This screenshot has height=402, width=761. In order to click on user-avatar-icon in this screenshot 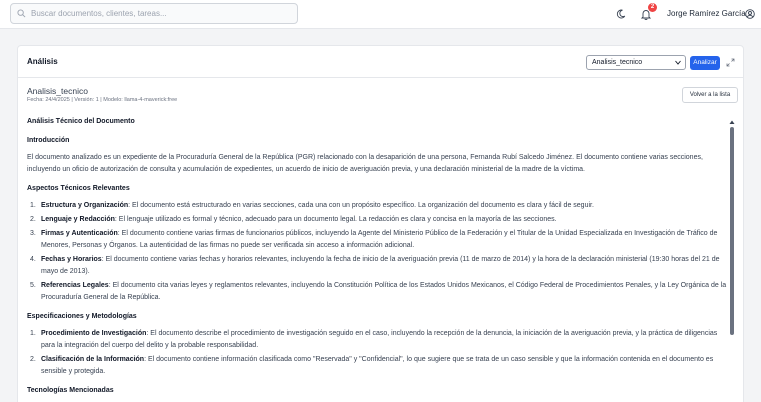, I will do `click(750, 14)`.